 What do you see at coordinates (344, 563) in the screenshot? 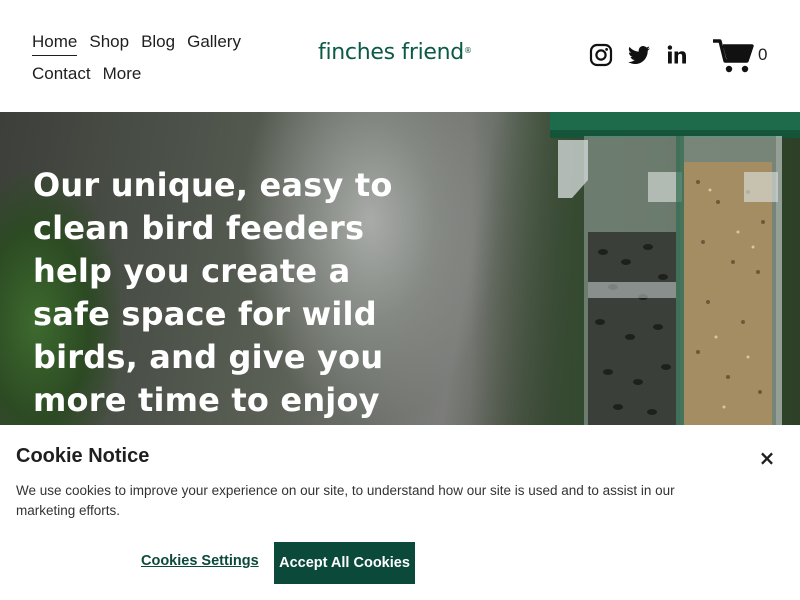
I see `accept-all-cookies-button: Accept All Cookies` at bounding box center [344, 563].